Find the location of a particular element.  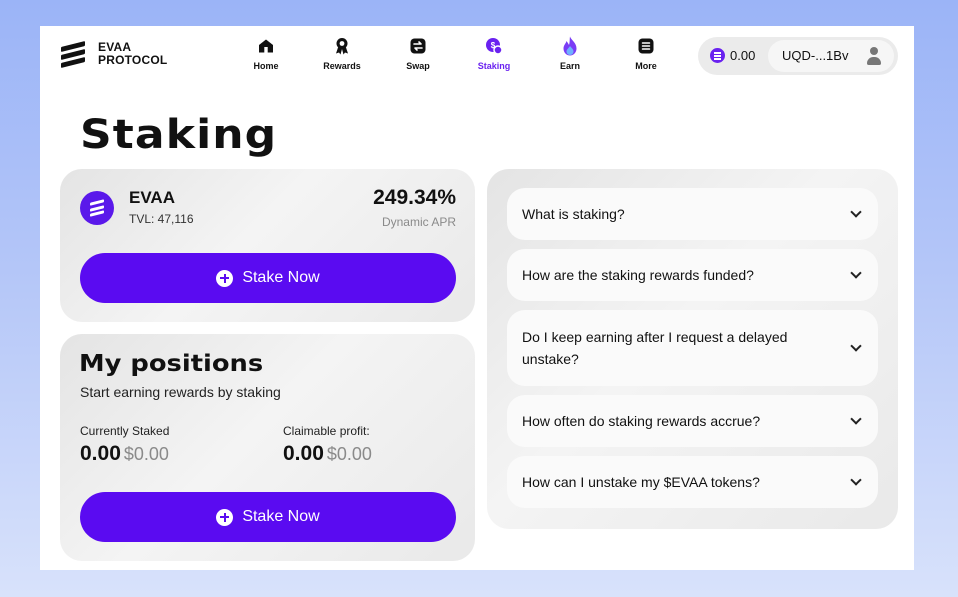

currently-staked-label: Currently Staked is located at coordinates (125, 431).